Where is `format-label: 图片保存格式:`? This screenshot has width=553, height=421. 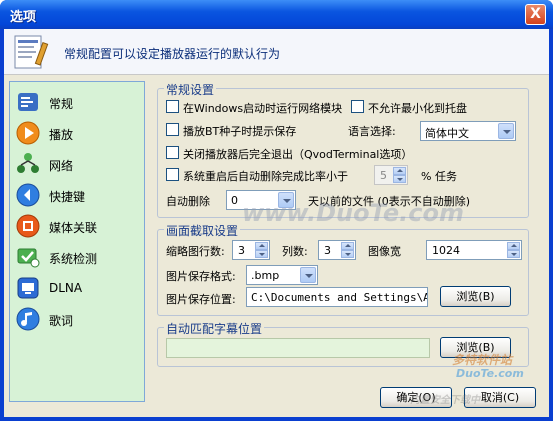
format-label: 图片保存格式: is located at coordinates (201, 276).